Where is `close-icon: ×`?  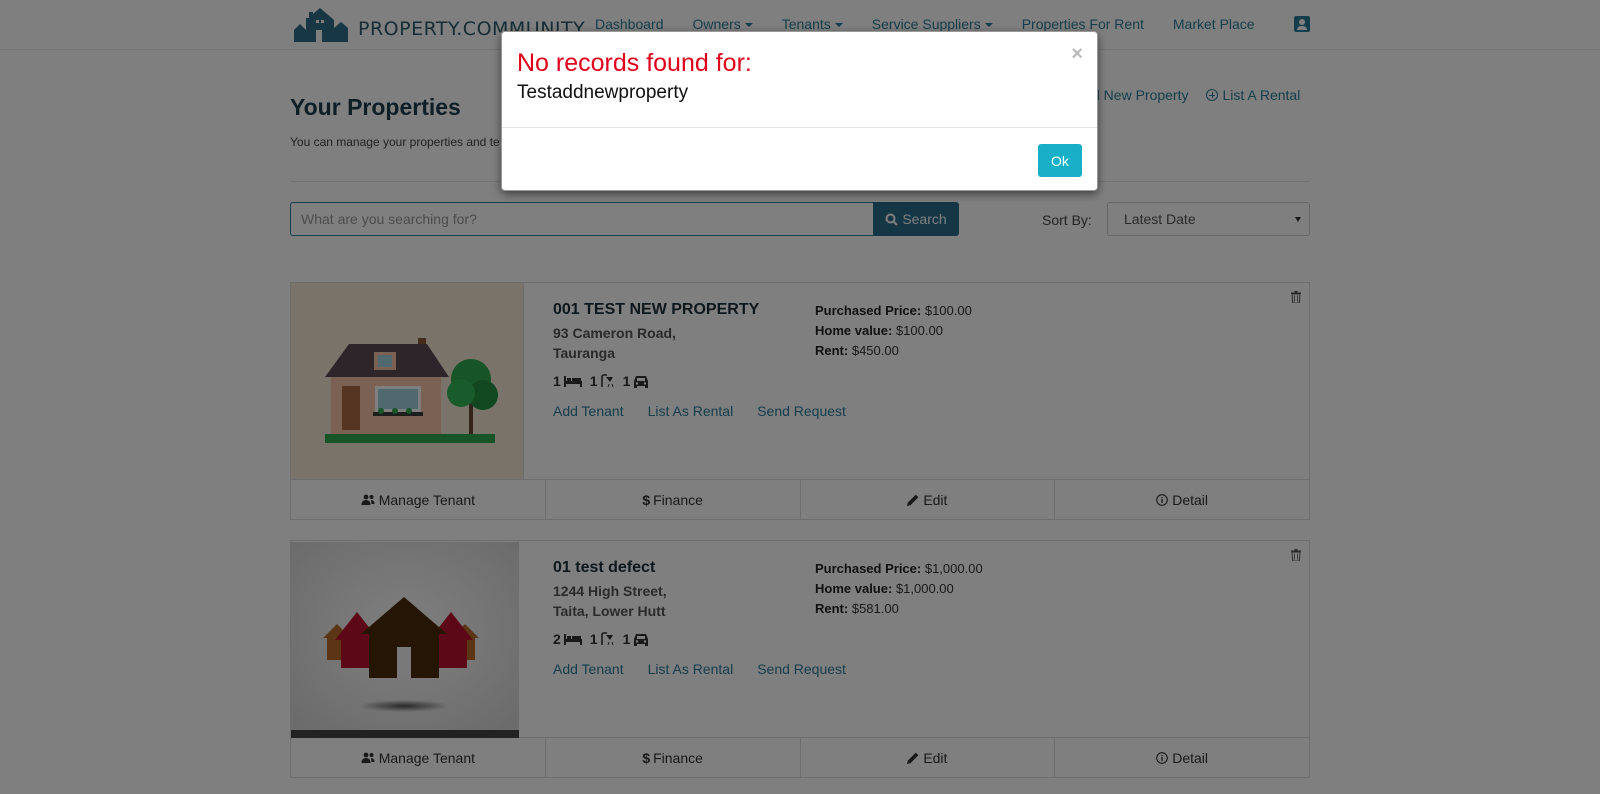 close-icon: × is located at coordinates (1077, 54).